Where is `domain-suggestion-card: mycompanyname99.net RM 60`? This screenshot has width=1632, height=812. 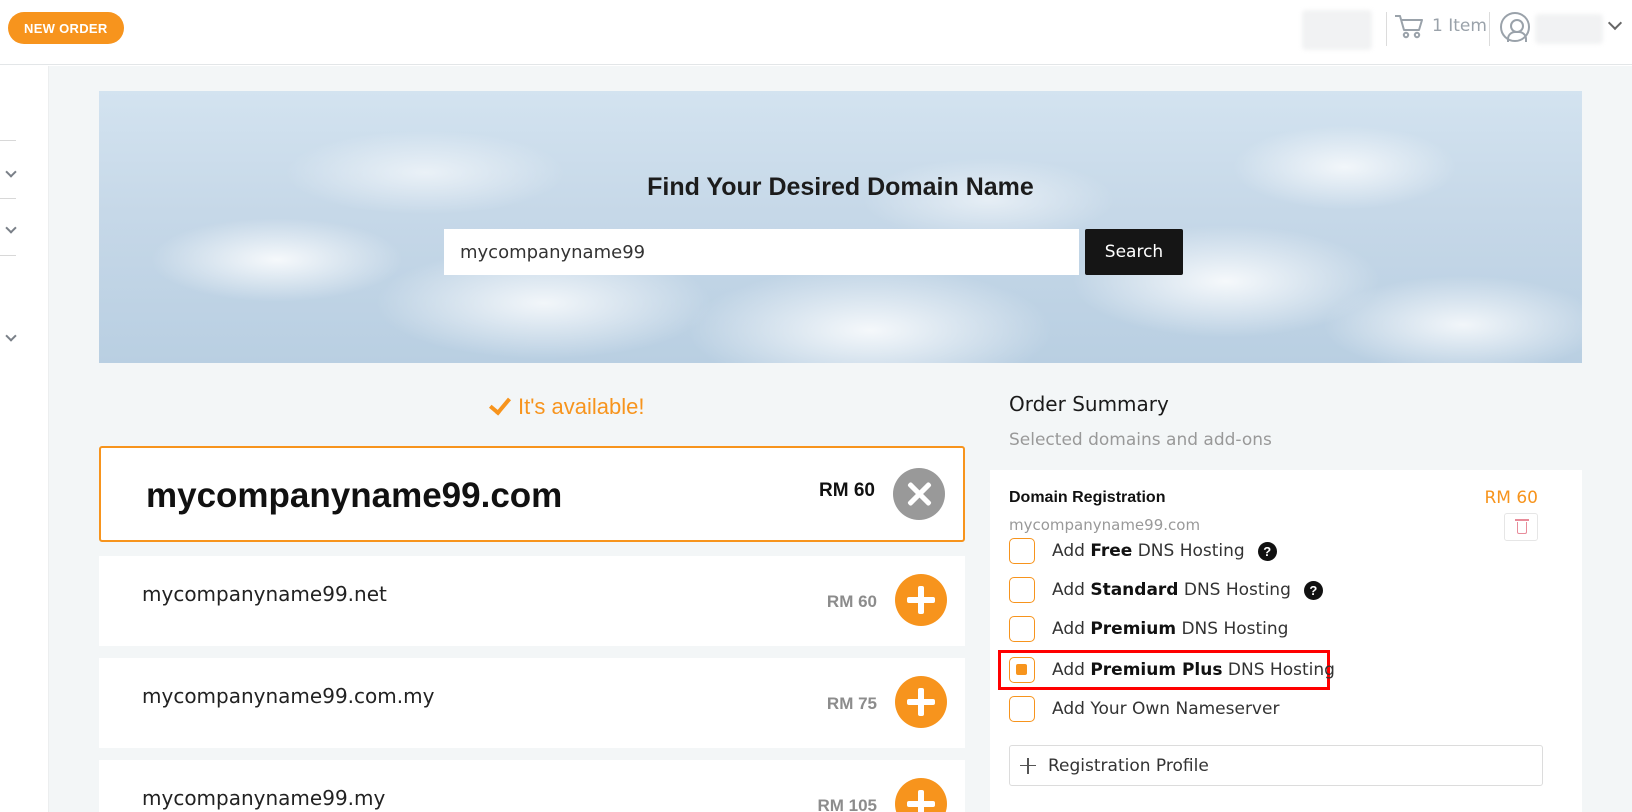
domain-suggestion-card: mycompanyname99.net RM 60 is located at coordinates (532, 601).